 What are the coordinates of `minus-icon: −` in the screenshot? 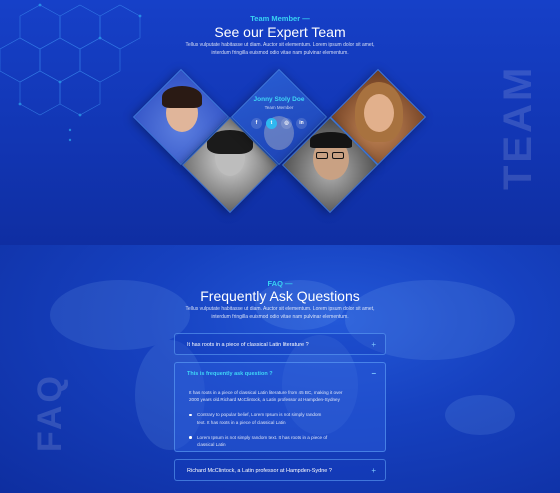 It's located at (373, 374).